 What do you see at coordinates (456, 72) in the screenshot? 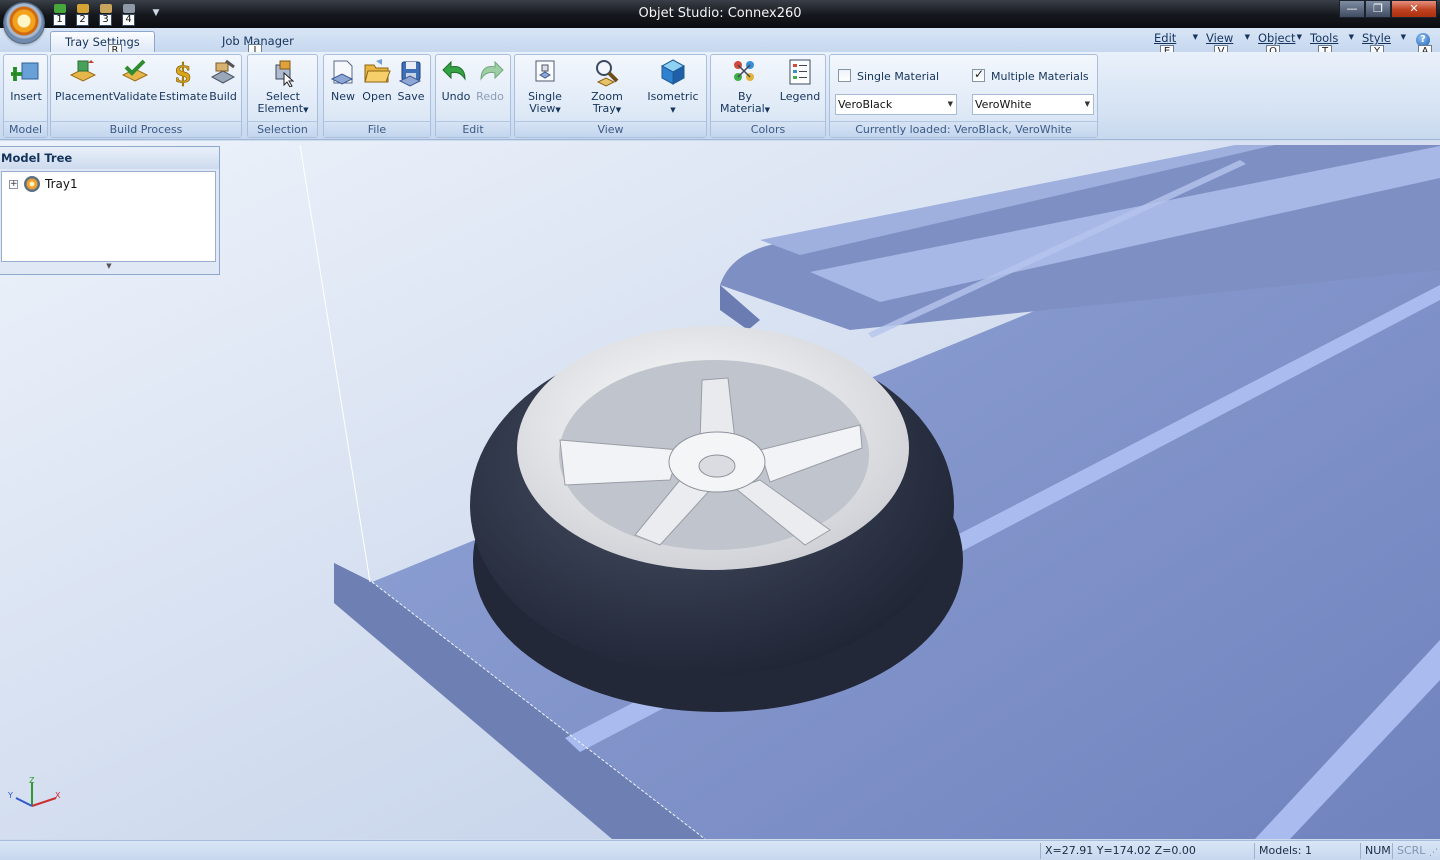
I see `undo-icon` at bounding box center [456, 72].